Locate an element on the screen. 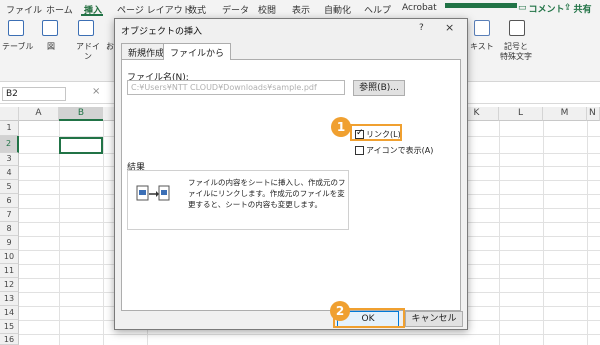 The image size is (600, 345). link-highlight-box is located at coordinates (376, 132).